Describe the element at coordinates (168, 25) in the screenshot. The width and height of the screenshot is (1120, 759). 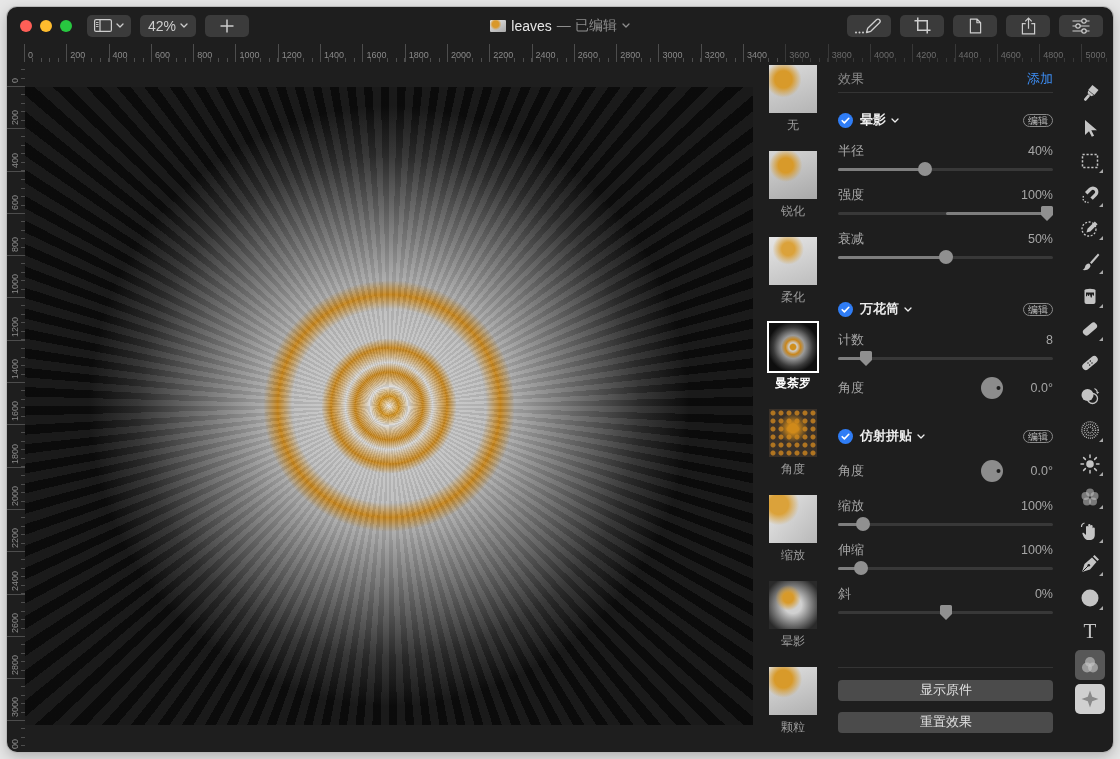
I see `zoom-menu-button: 42%` at that location.